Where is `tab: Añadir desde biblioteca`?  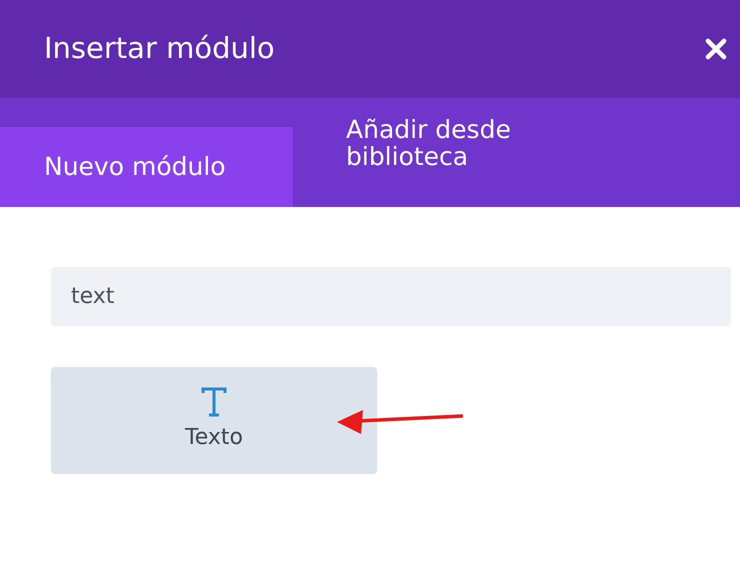
tab: Añadir desde biblioteca is located at coordinates (423, 152).